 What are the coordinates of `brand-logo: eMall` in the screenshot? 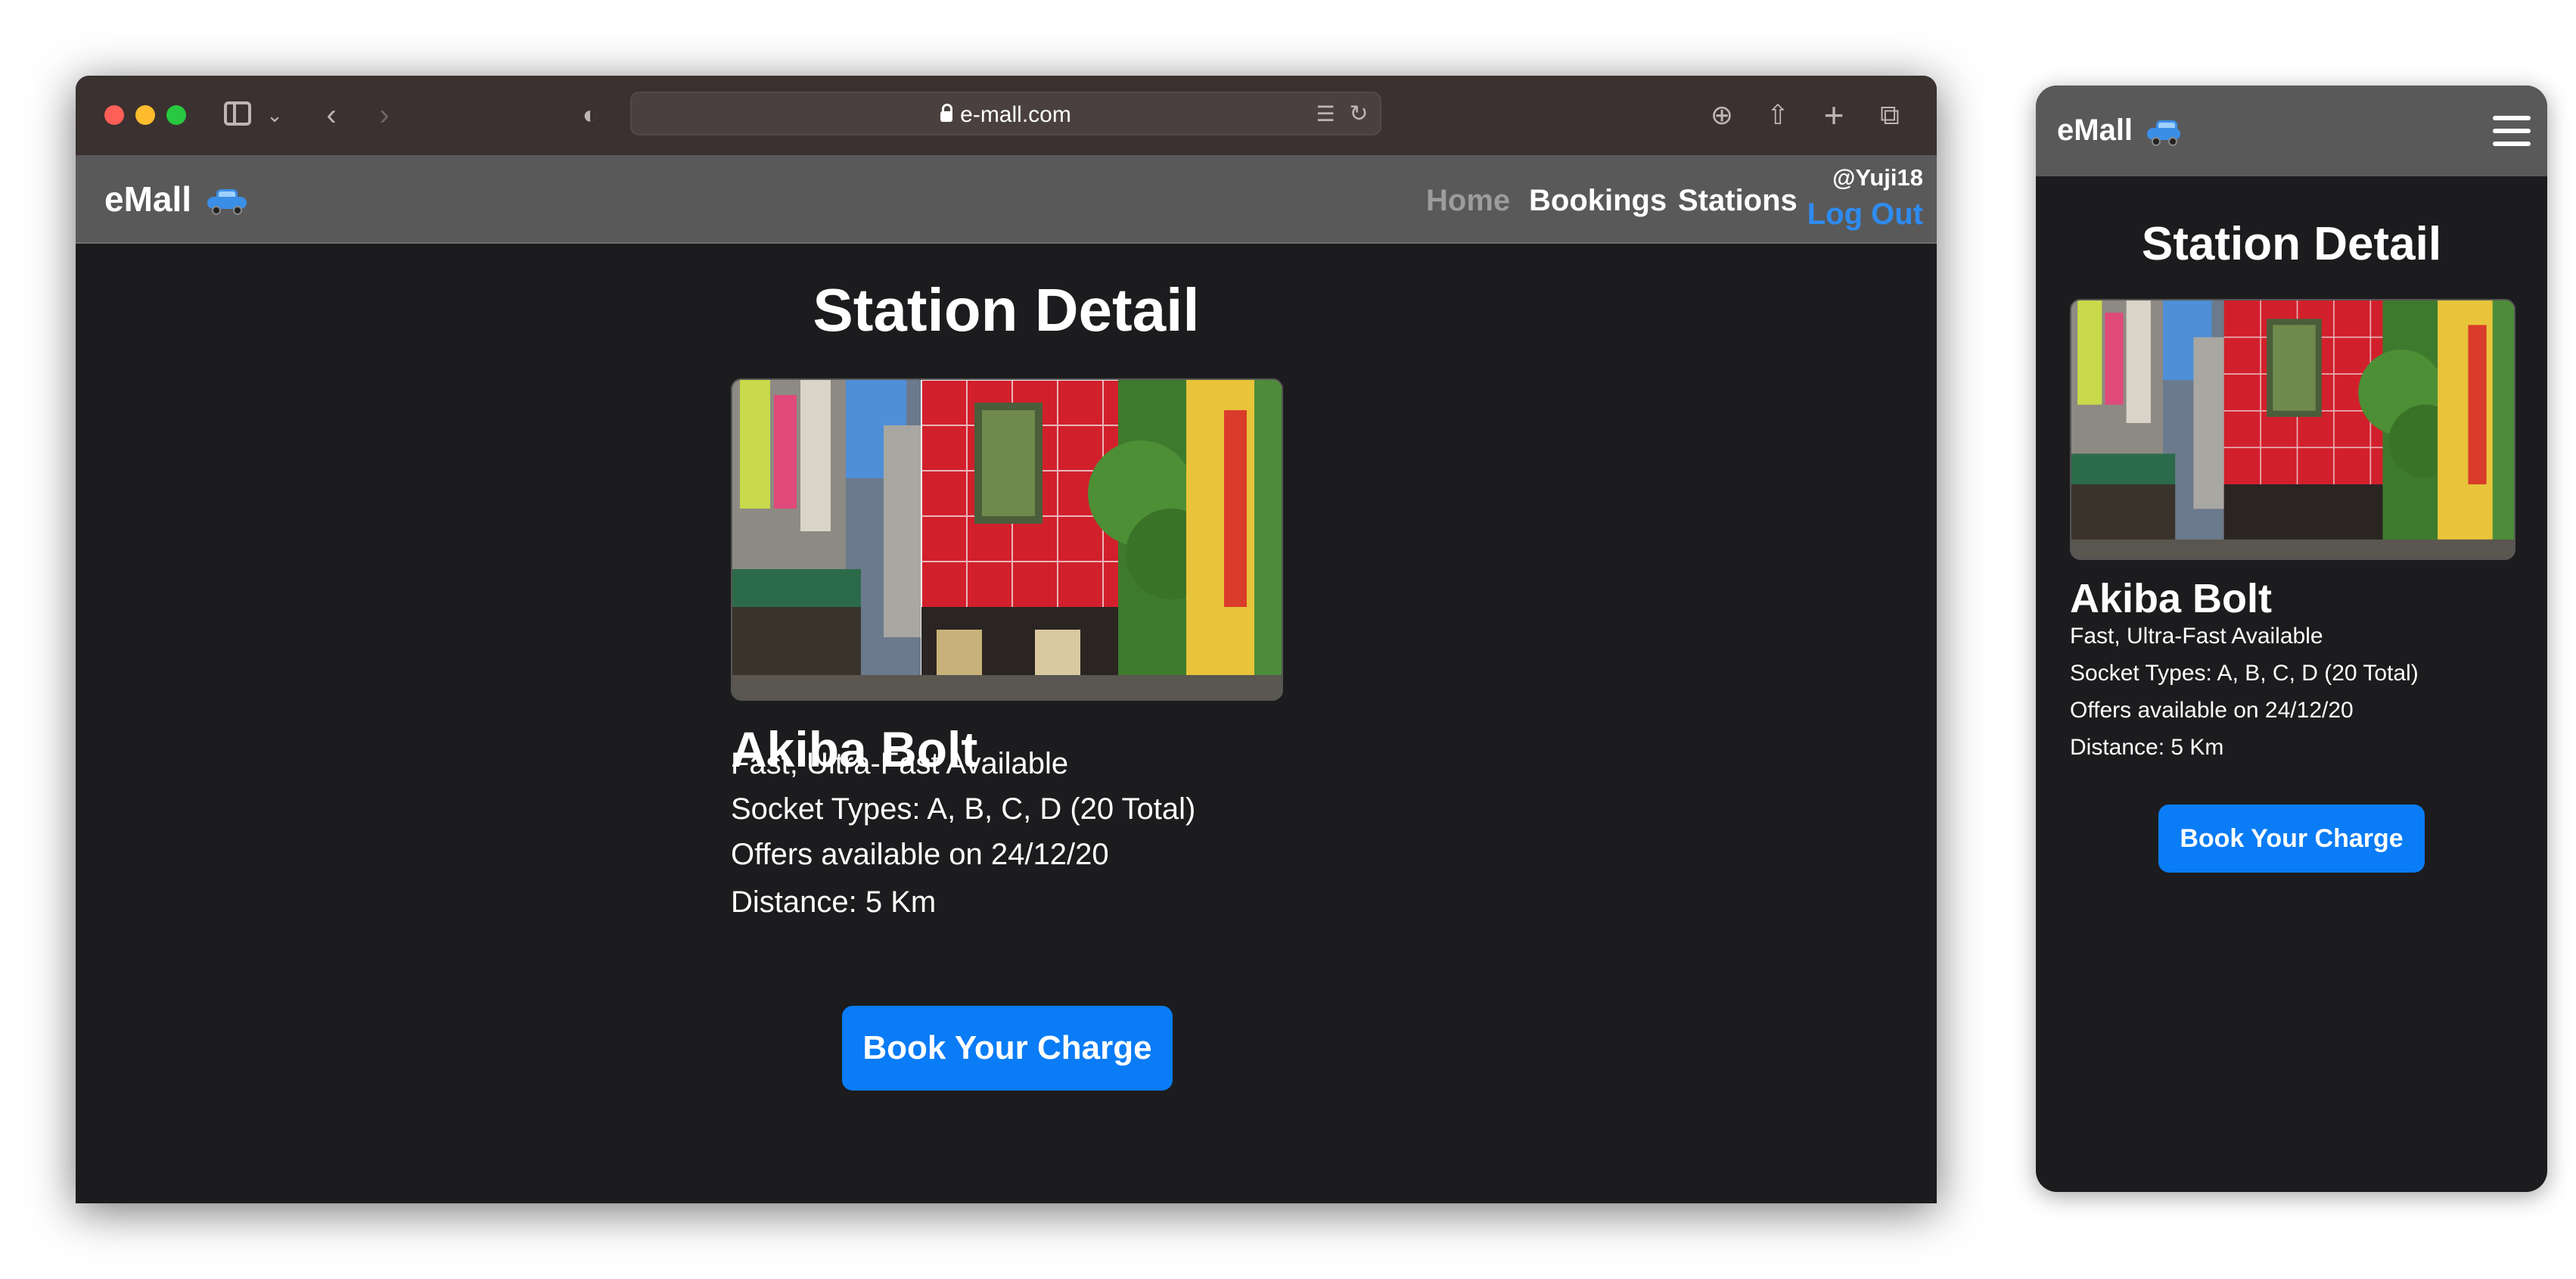 It's located at (175, 199).